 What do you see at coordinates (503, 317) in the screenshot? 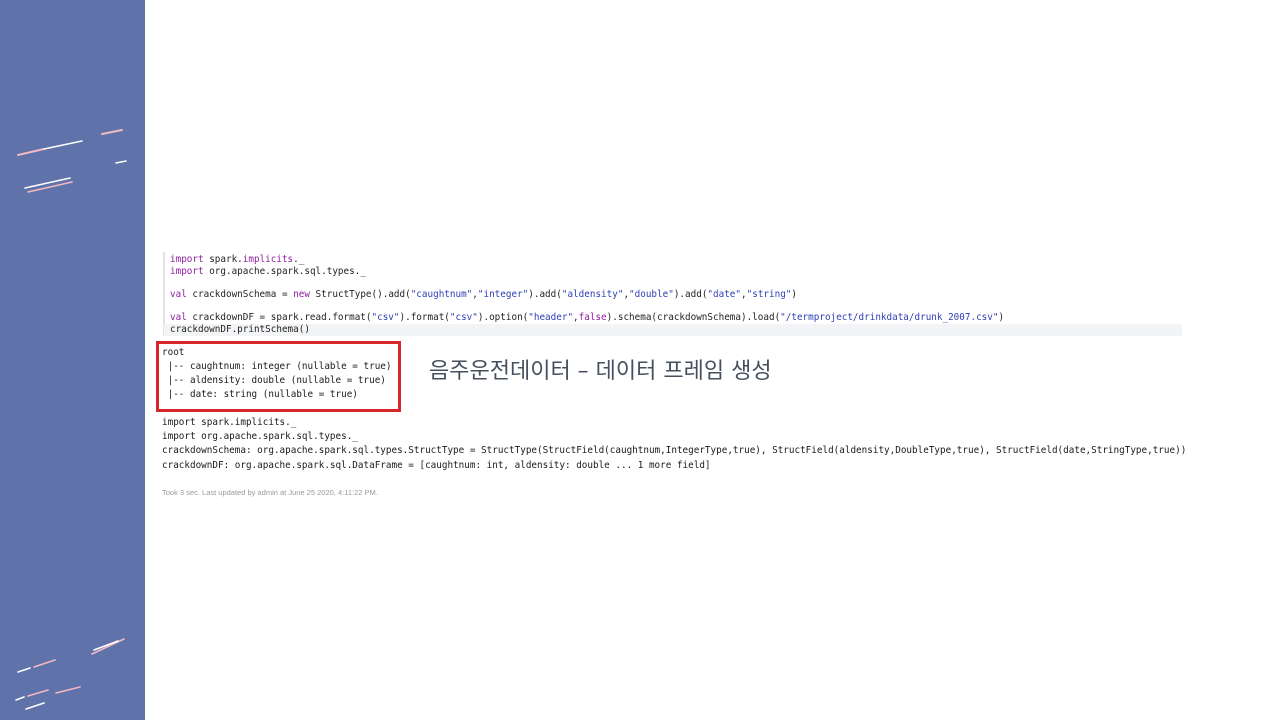
I see `code-text: ).option(` at bounding box center [503, 317].